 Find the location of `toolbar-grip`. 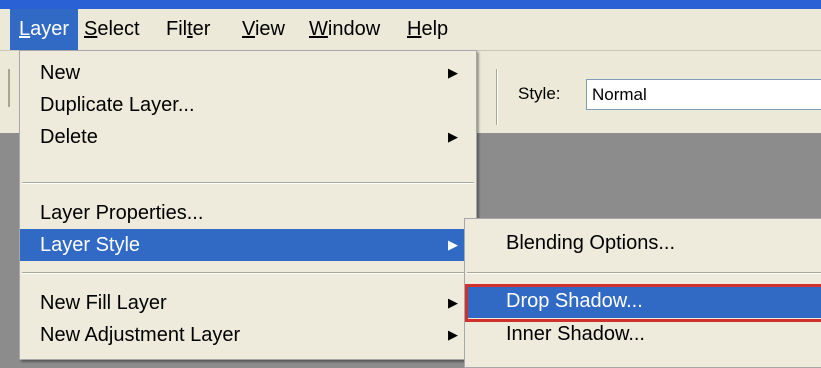

toolbar-grip is located at coordinates (5, 88).